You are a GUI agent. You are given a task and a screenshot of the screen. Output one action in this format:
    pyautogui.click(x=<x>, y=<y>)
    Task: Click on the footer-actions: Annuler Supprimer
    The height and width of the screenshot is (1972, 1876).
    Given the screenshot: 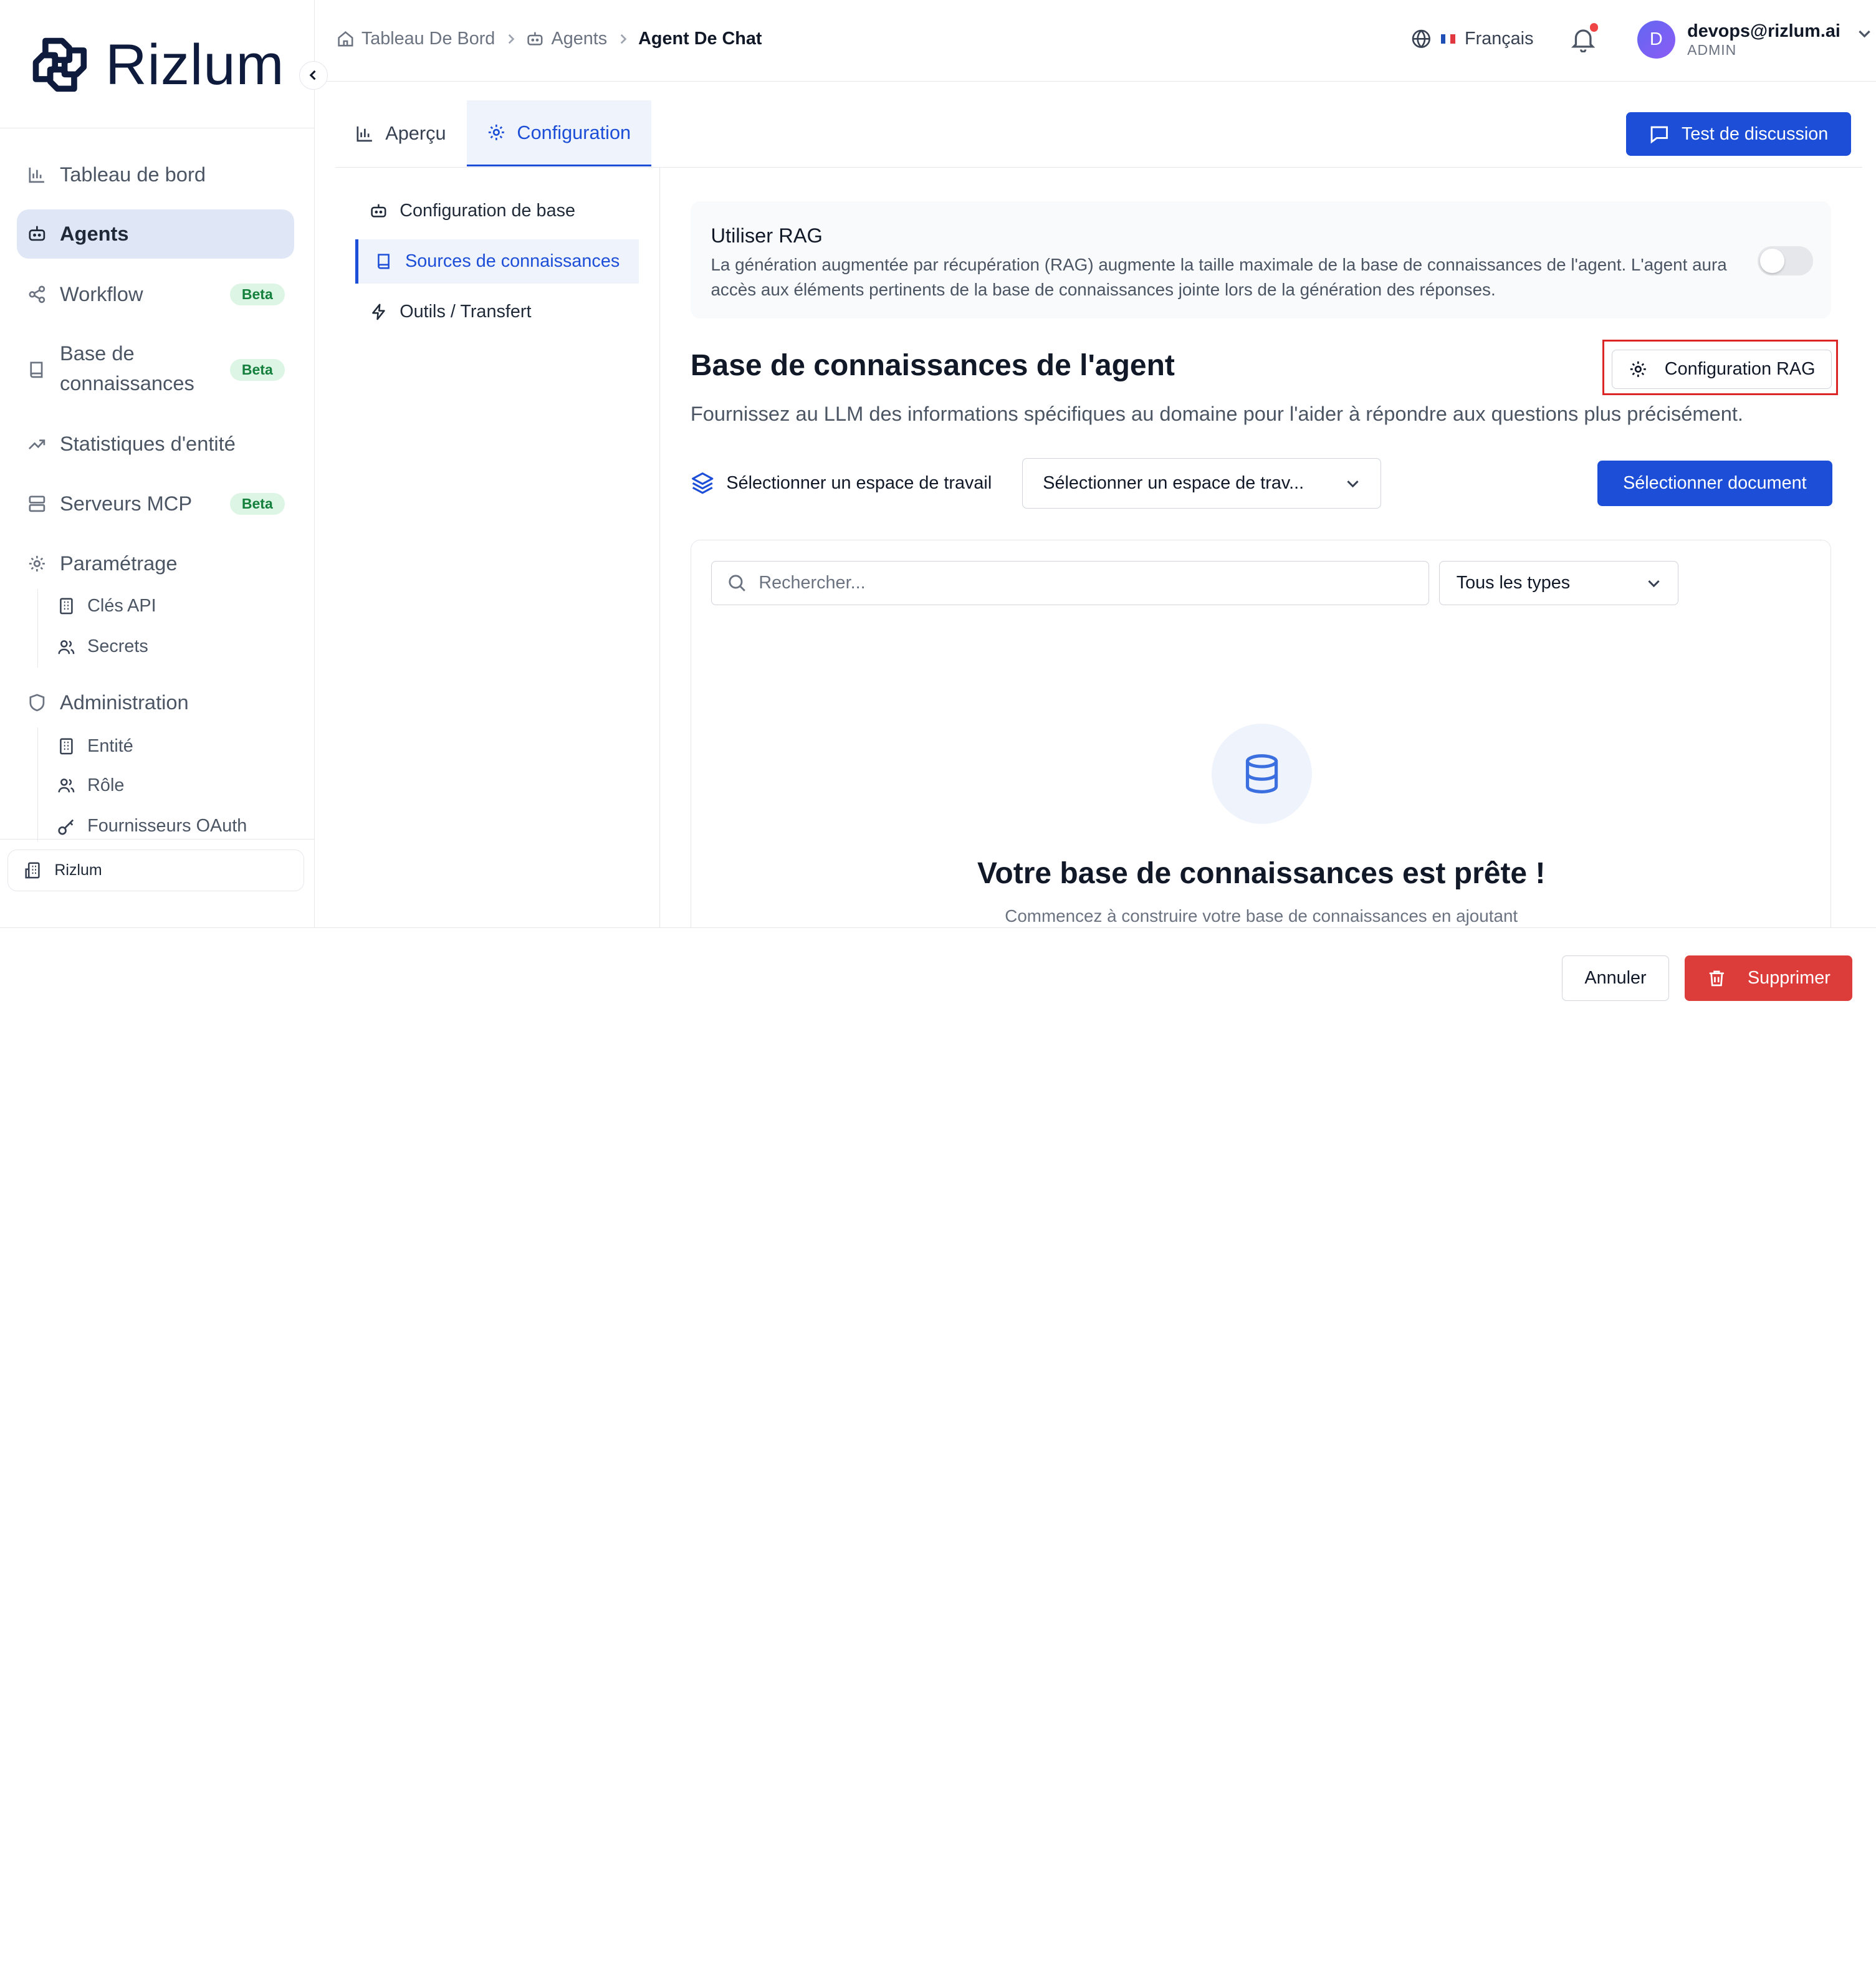 What is the action you would take?
    pyautogui.click(x=938, y=977)
    